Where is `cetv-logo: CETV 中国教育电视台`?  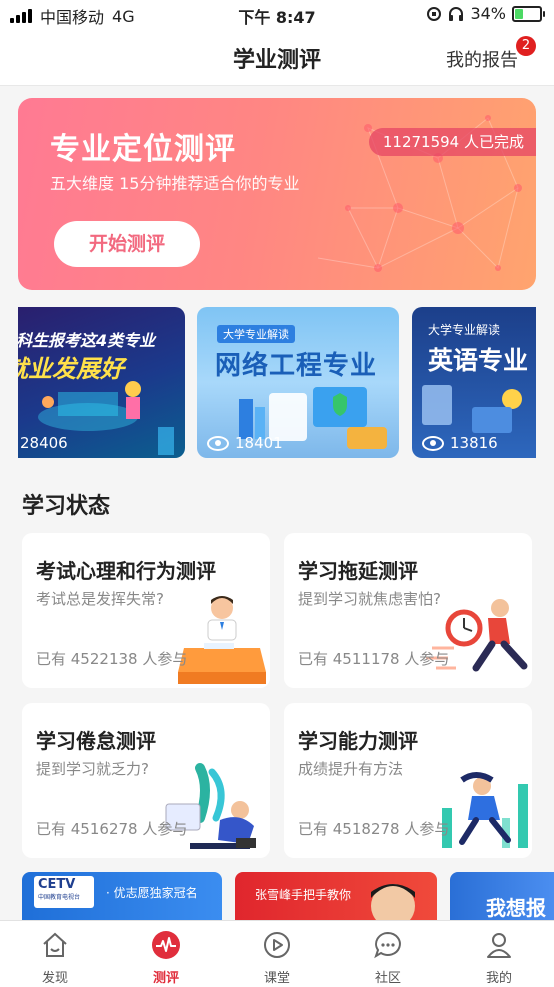
cetv-logo: CETV 中国教育电视台 is located at coordinates (64, 892).